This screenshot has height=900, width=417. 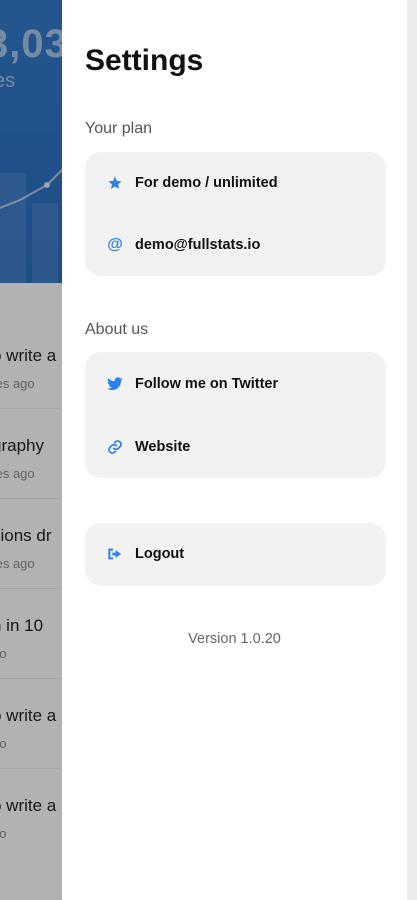 I want to click on account-email-item: @ demo@fullstats.io, so click(x=235, y=245).